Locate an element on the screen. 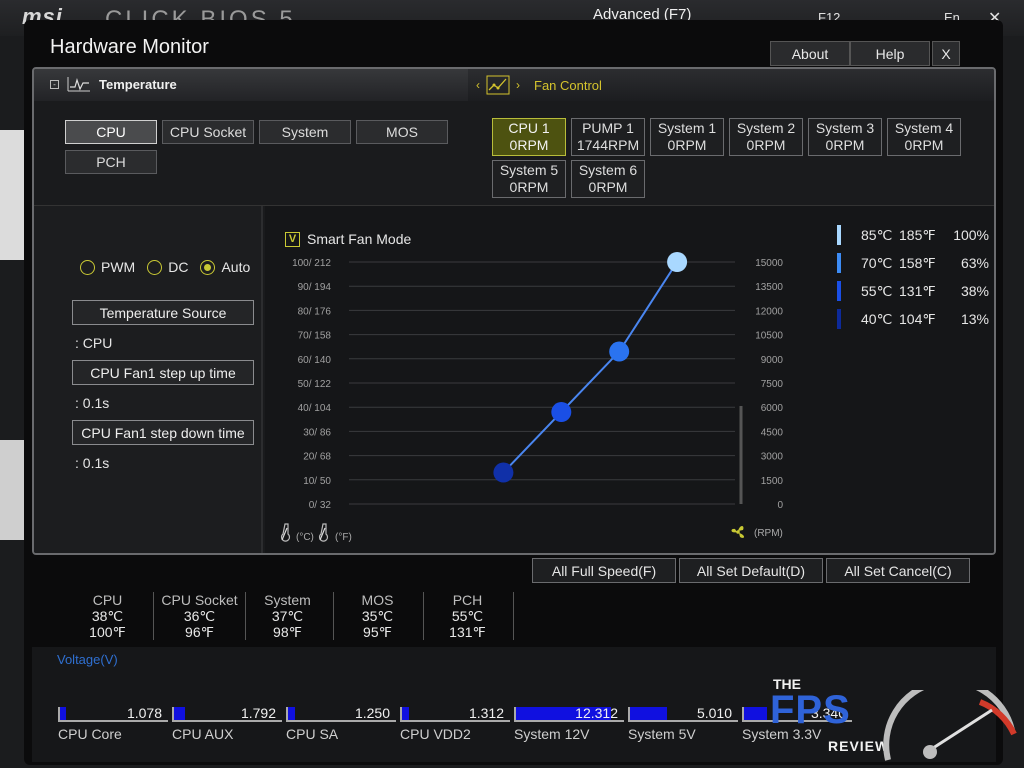 The image size is (1024, 768). fan-button-system5: System 5 0RPM is located at coordinates (529, 179).